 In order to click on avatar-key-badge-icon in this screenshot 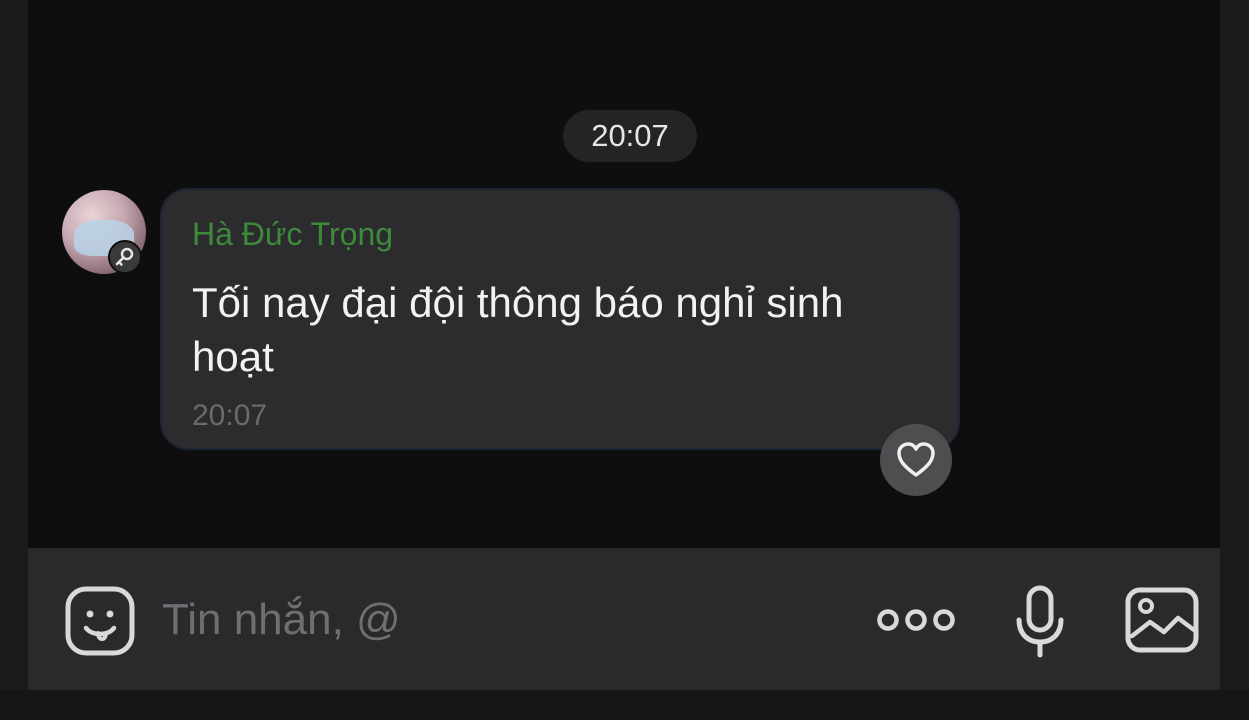, I will do `click(125, 257)`.